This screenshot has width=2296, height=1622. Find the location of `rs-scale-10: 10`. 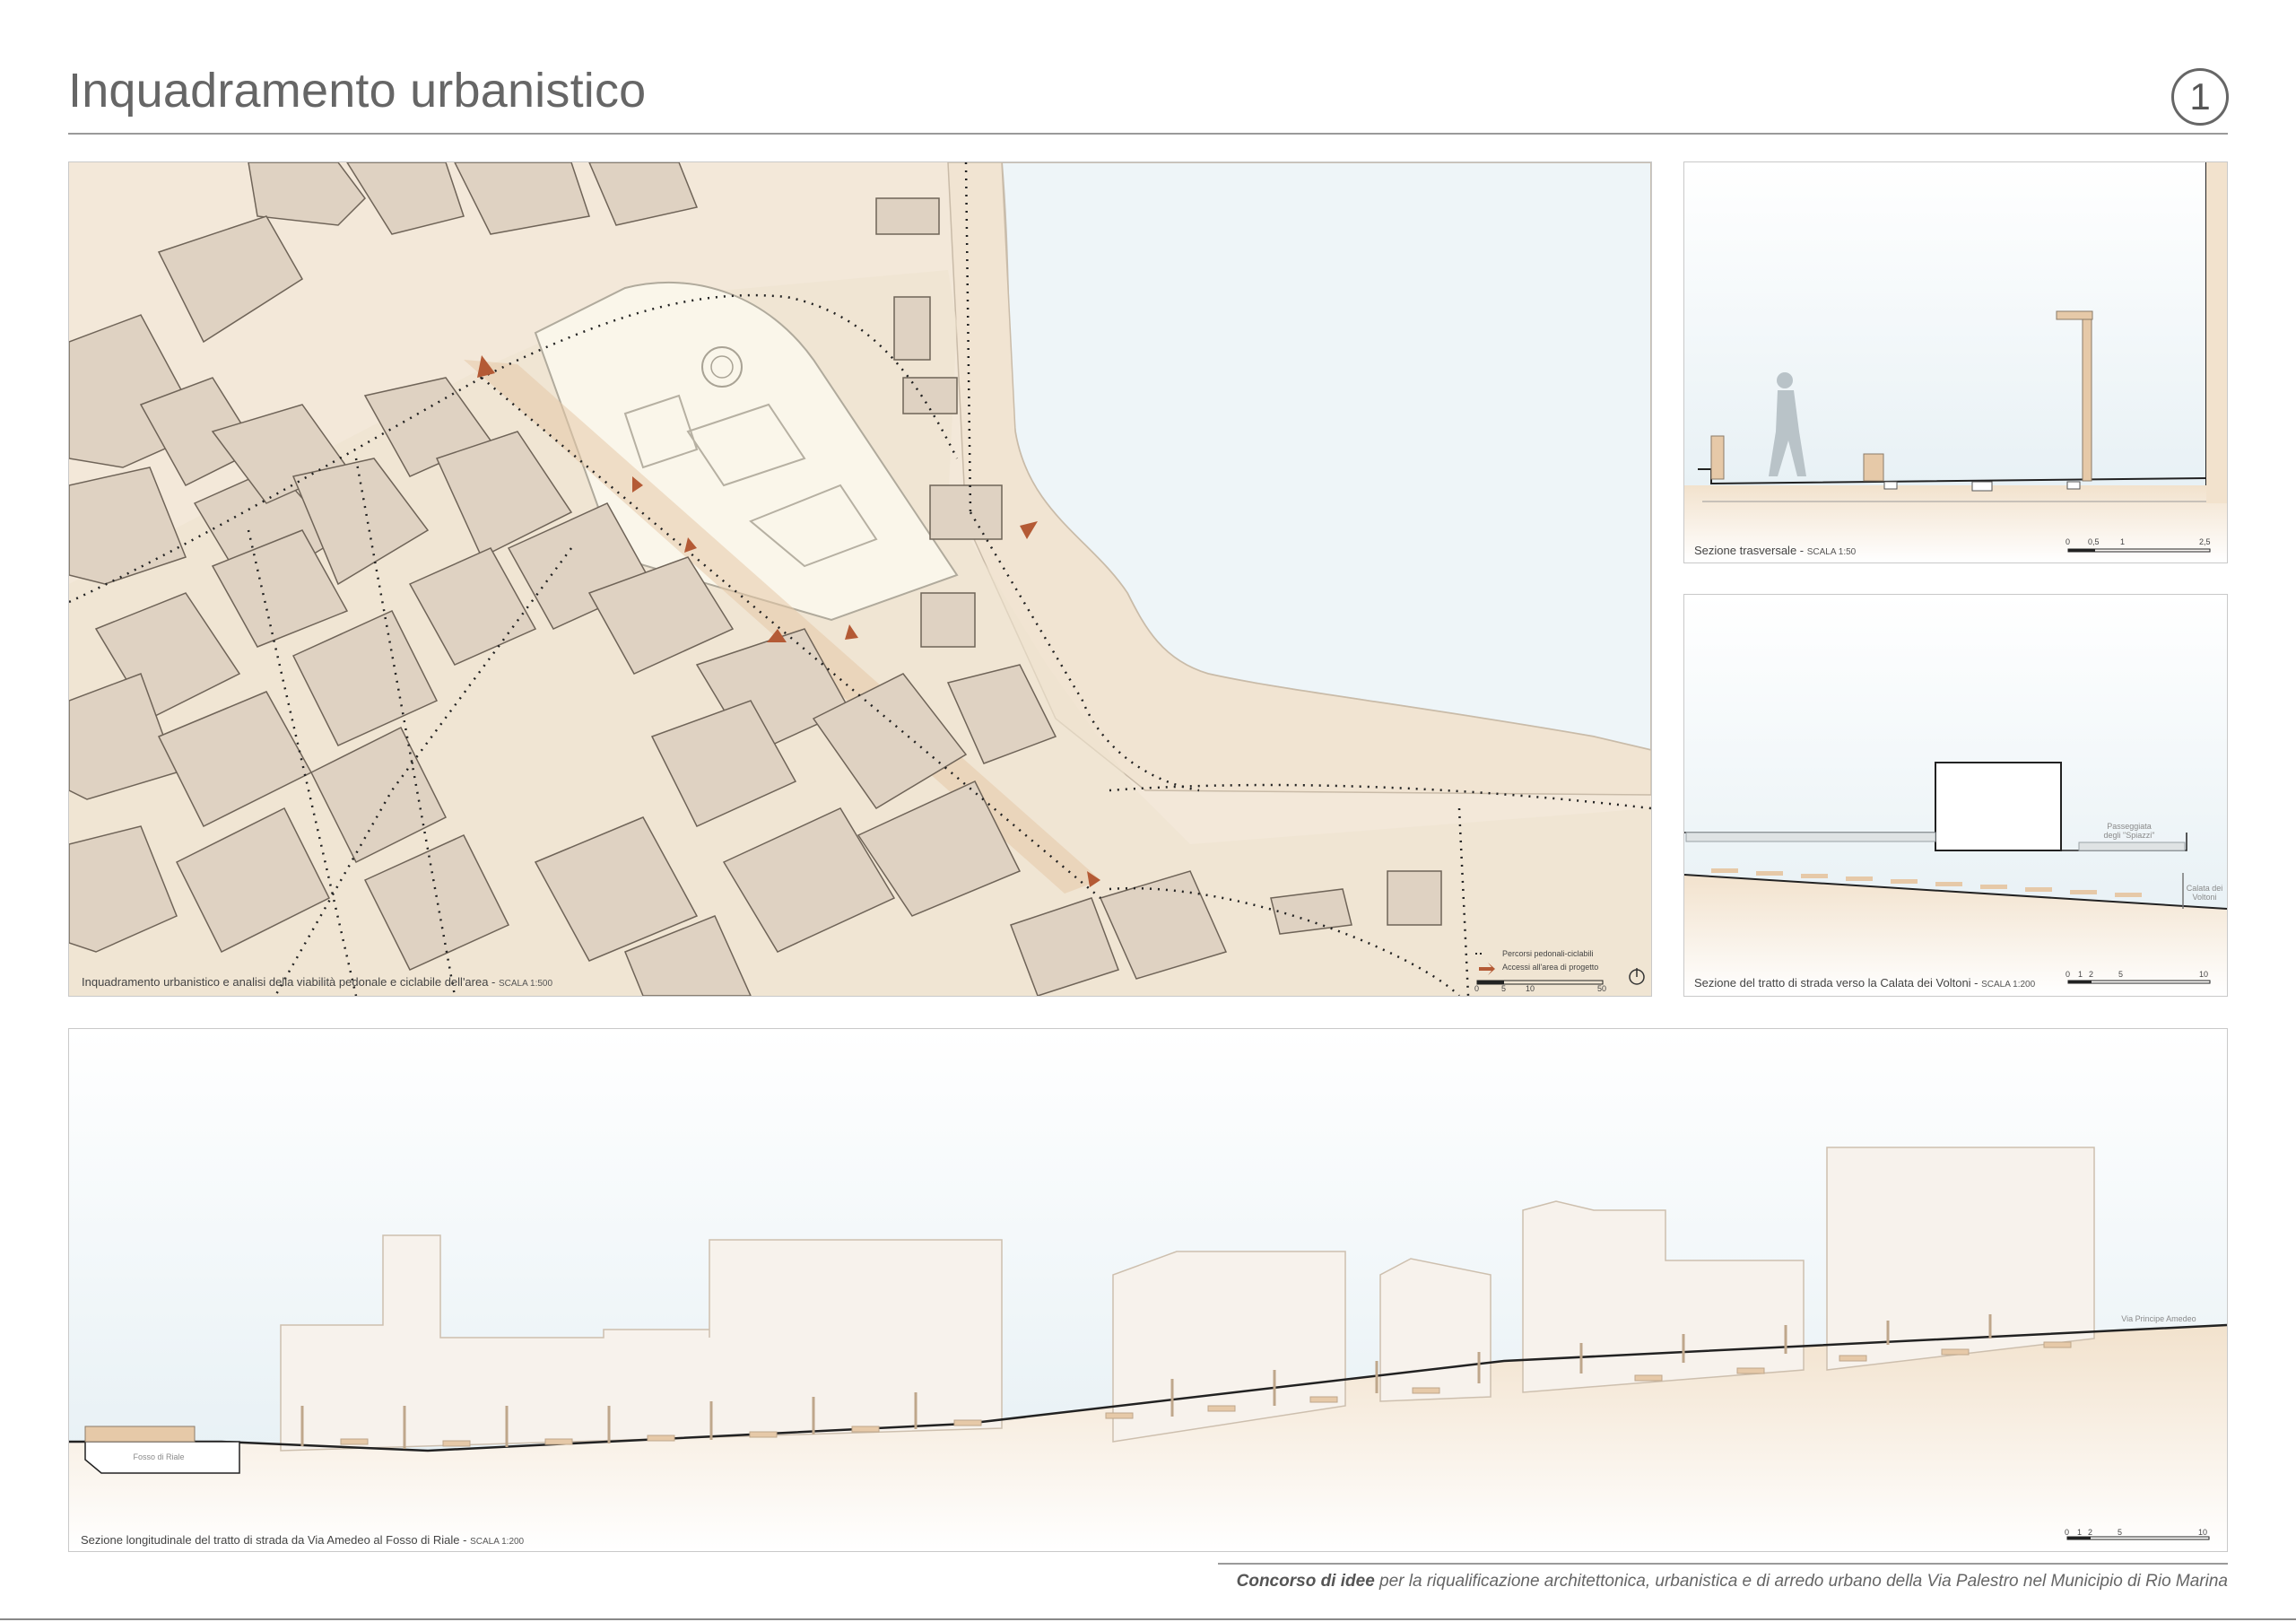

rs-scale-10: 10 is located at coordinates (2204, 975).